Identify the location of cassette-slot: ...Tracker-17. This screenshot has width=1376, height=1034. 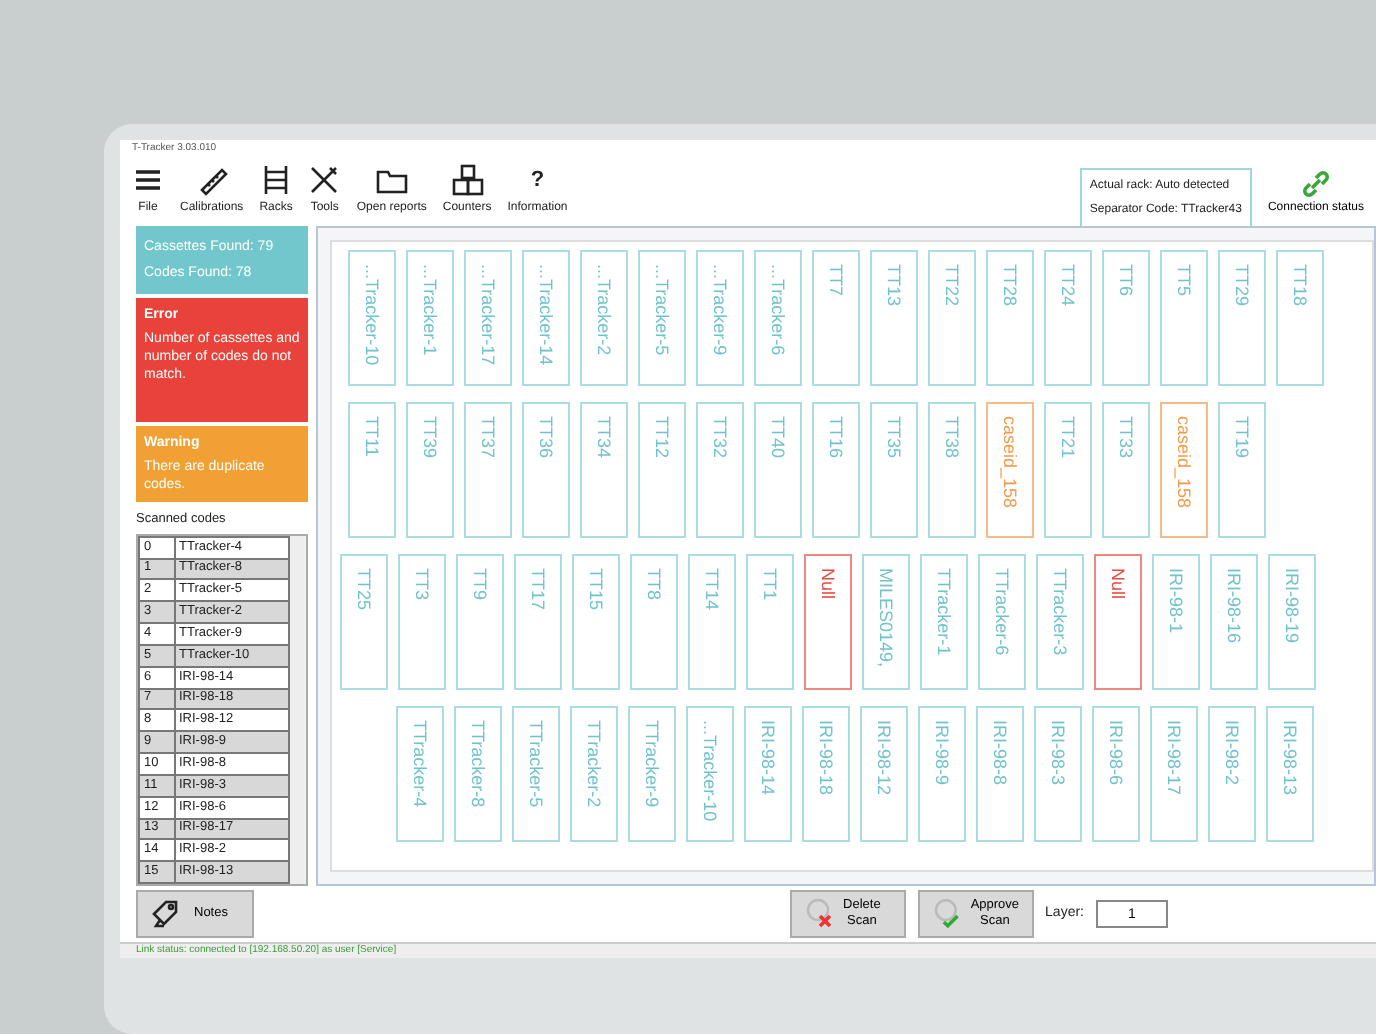
(488, 318).